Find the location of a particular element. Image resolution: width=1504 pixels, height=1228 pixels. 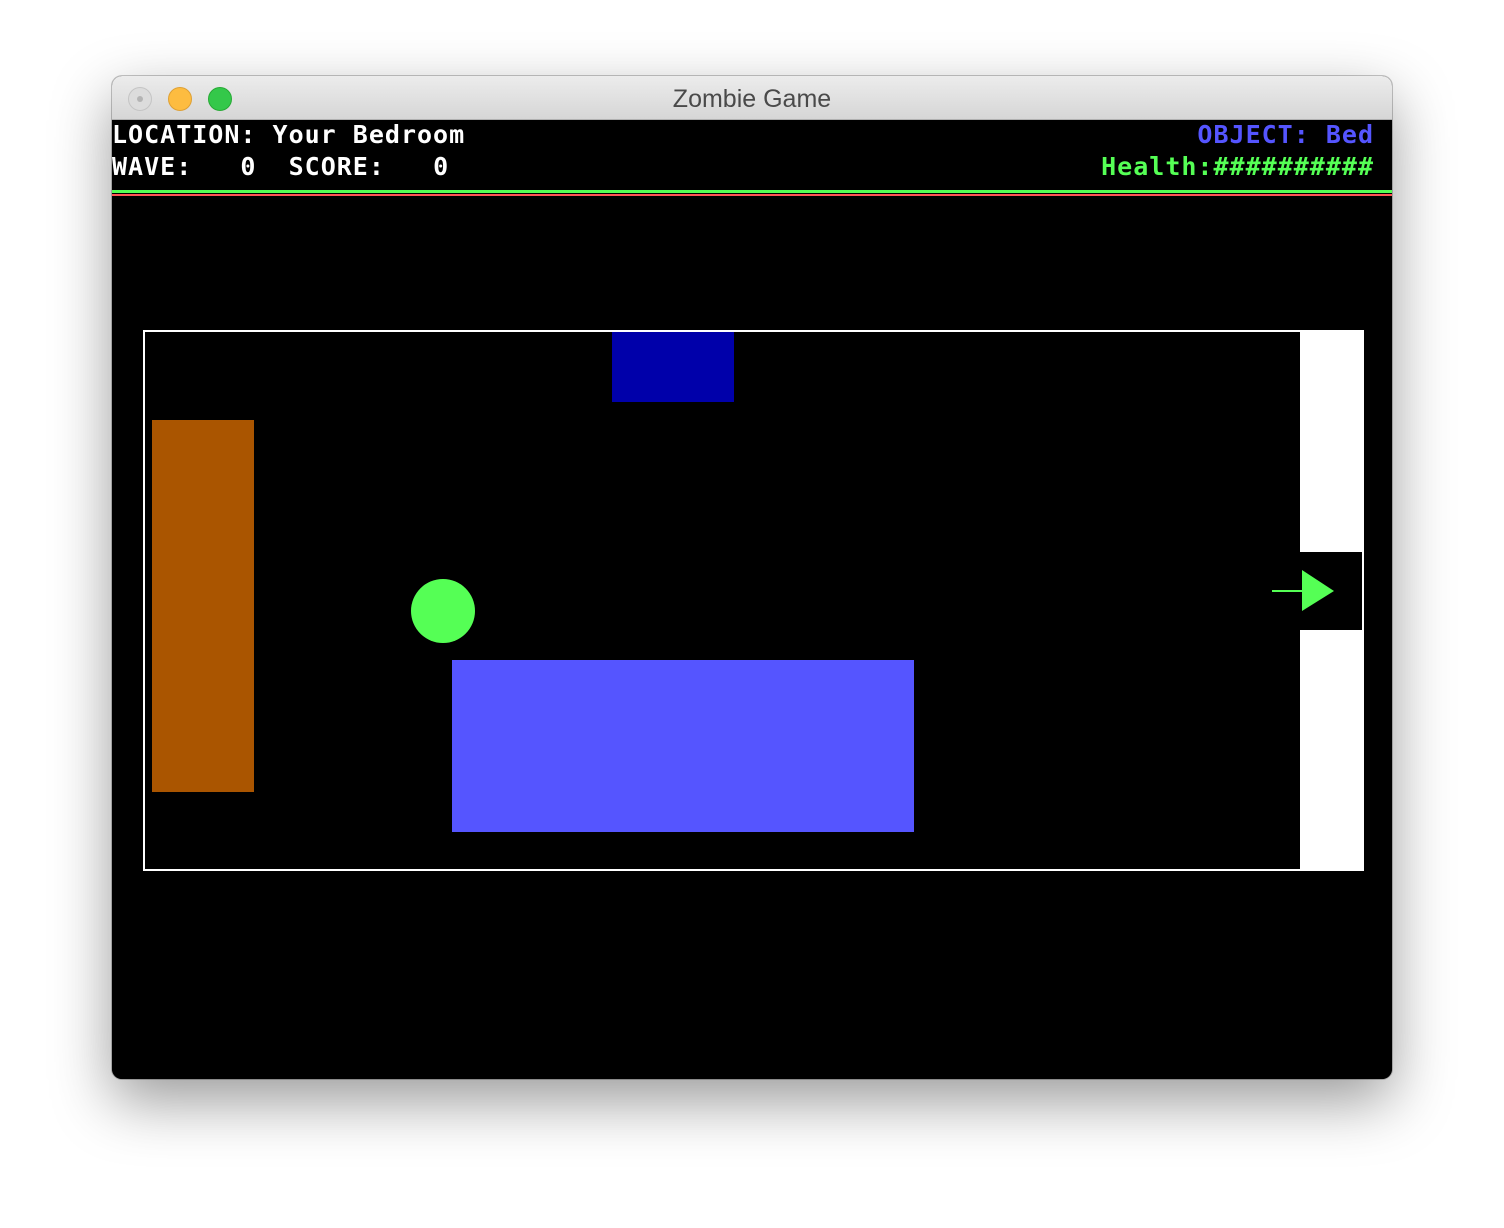

location-readout: LOCATION: Your Bedroom is located at coordinates (288, 135).